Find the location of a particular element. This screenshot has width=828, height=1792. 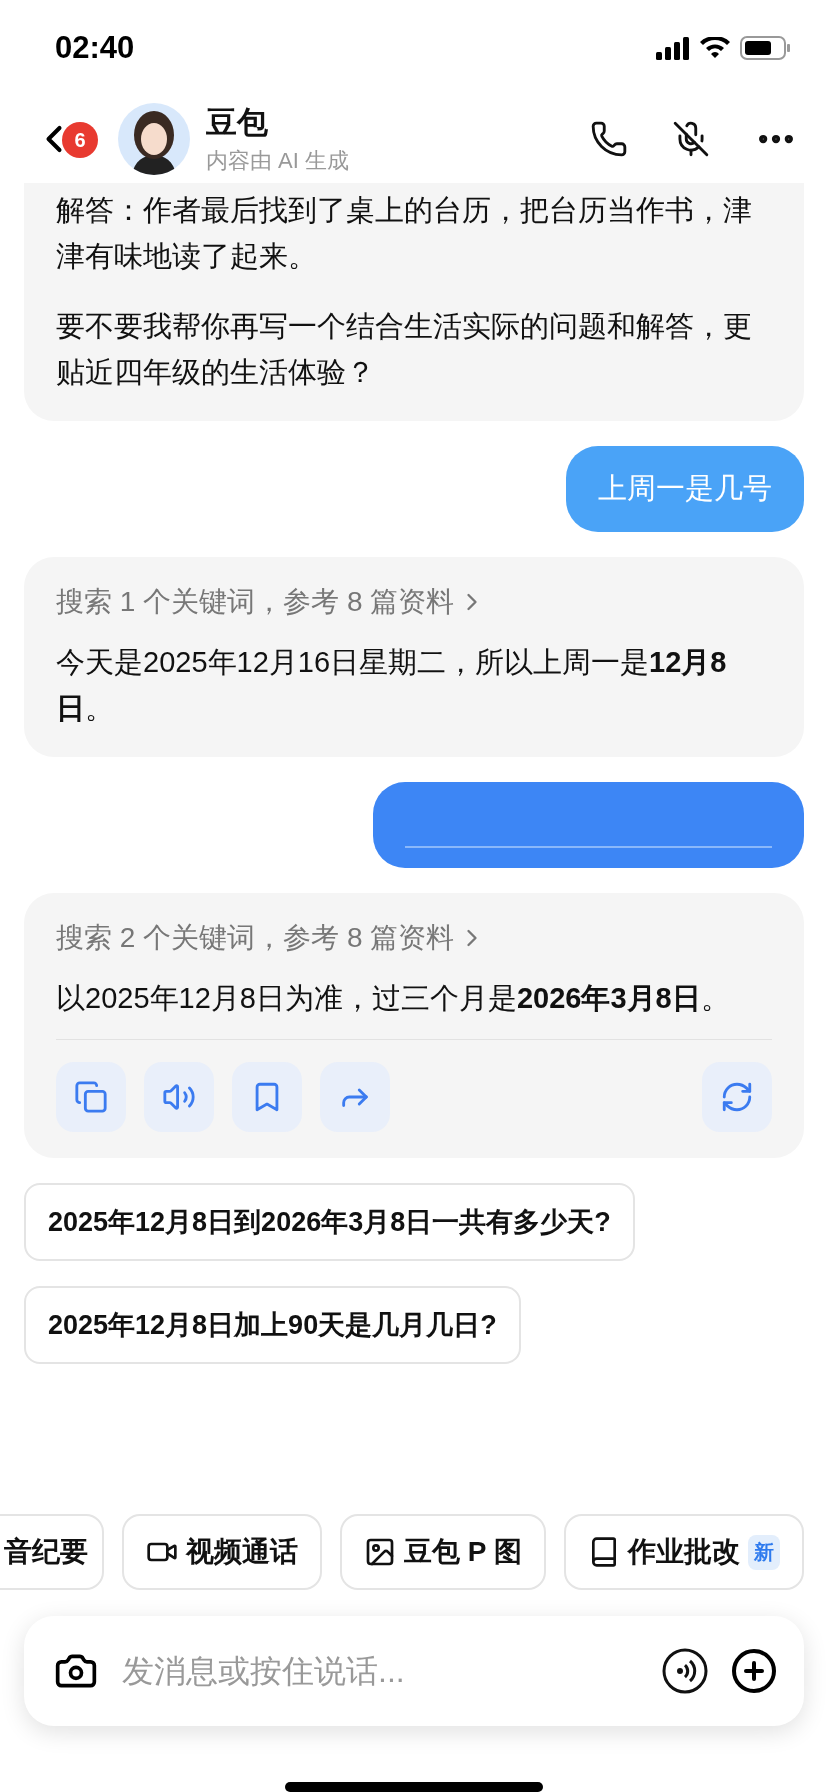

reply-text: 今天是2025年12月16日星期二，所以上周一是12月8日。 is located at coordinates (392, 685).